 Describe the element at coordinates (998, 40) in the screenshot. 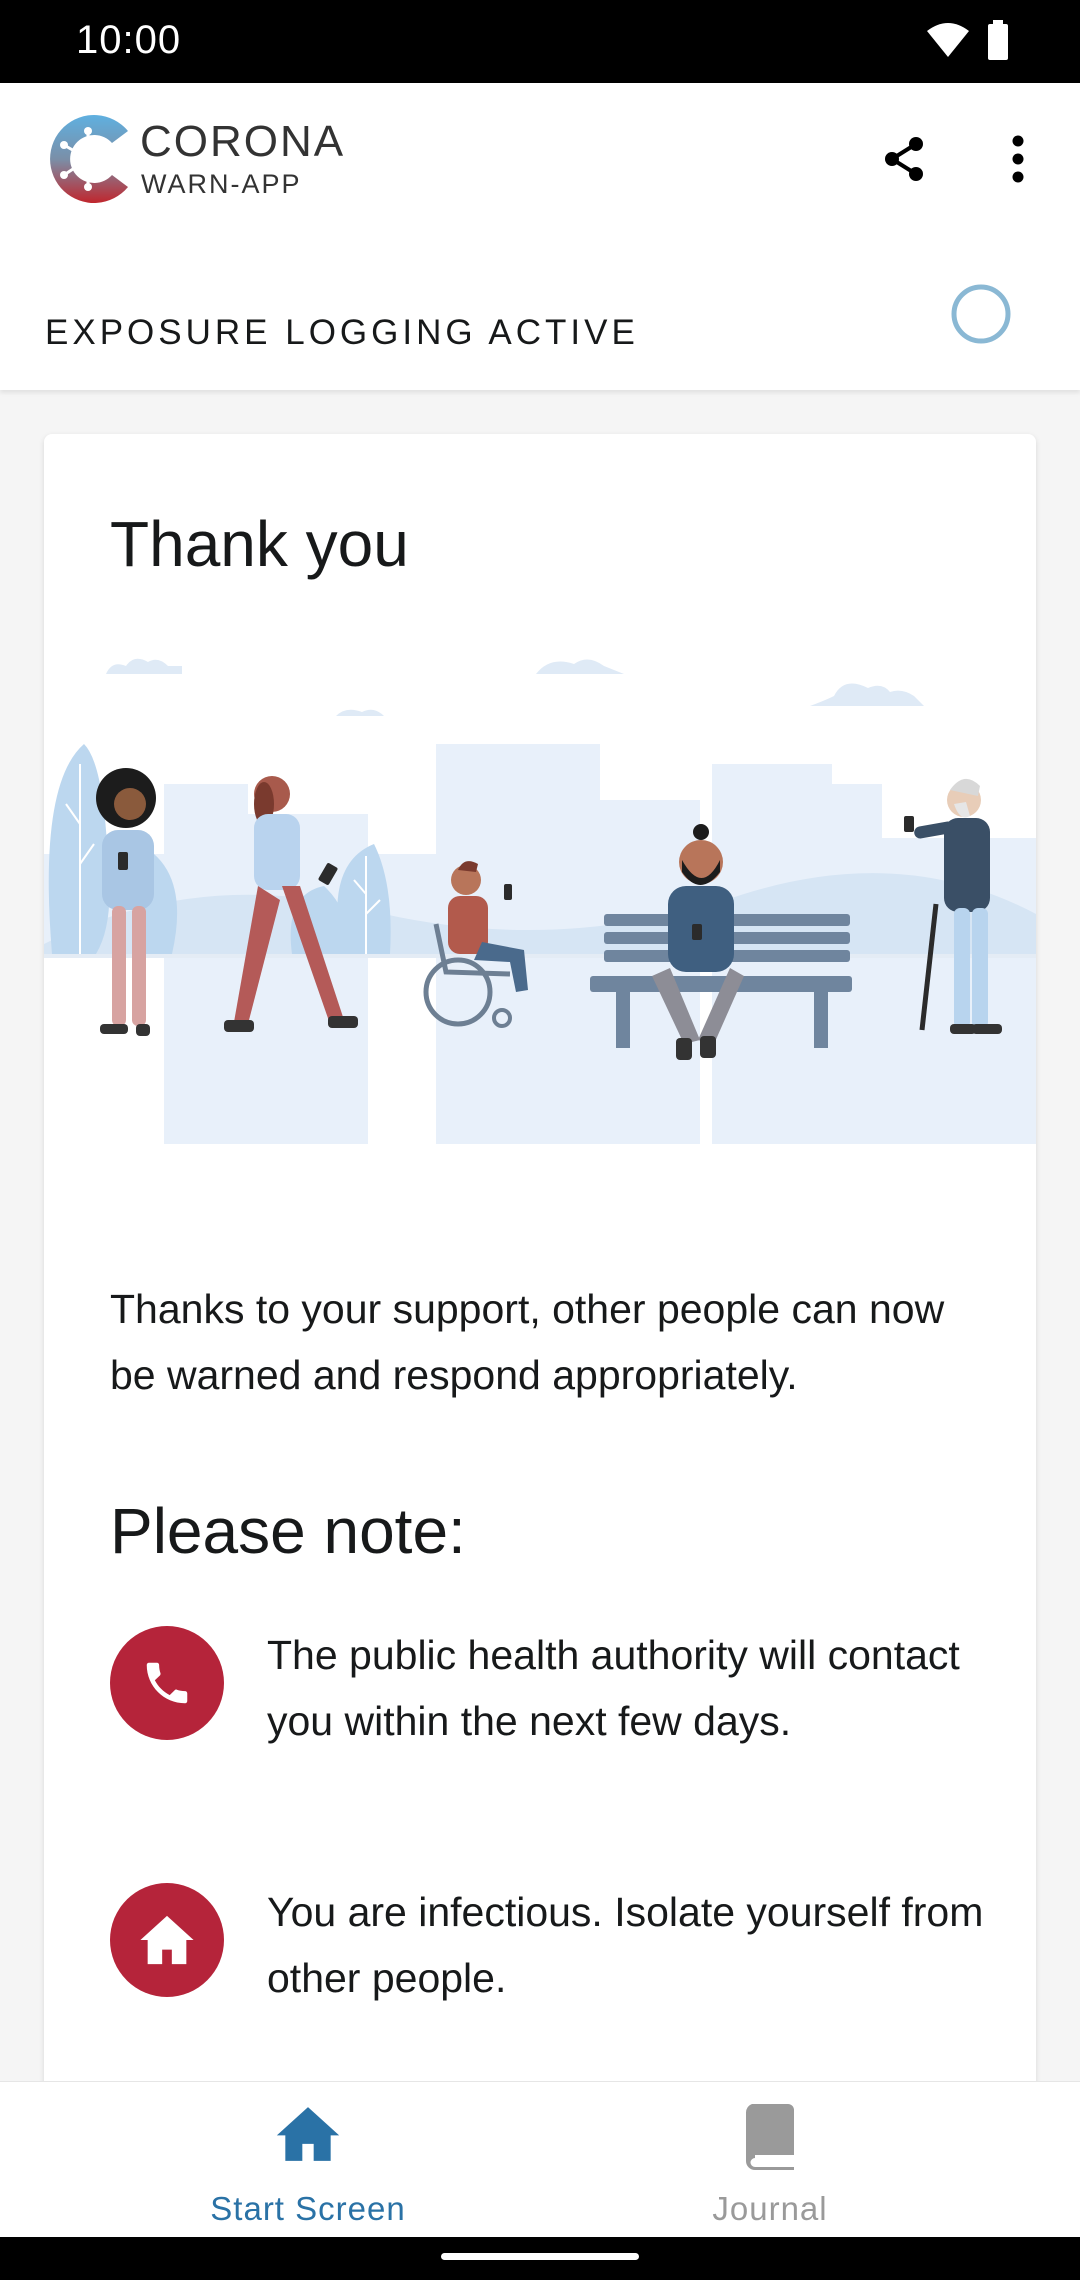

I see `battery-icon` at that location.